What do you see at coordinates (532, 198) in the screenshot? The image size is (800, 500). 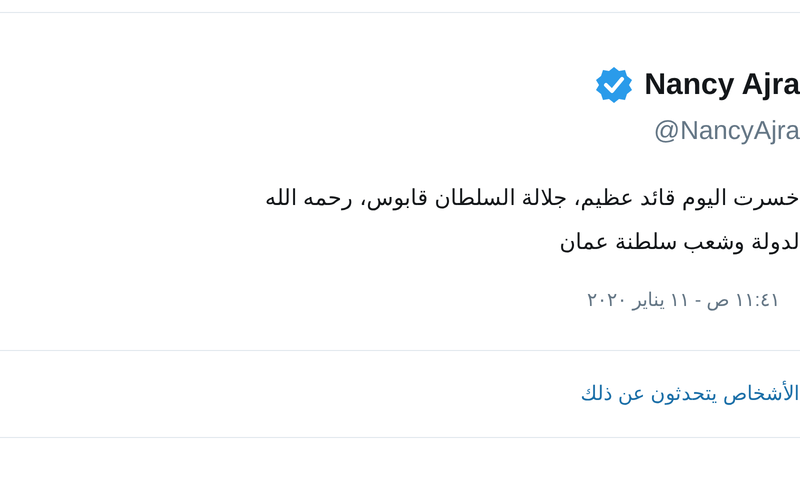 I see `tweet-text-line: خسرت اليوم قائد عظيم، جلالة السلطان قابوس، رحمه الله` at bounding box center [532, 198].